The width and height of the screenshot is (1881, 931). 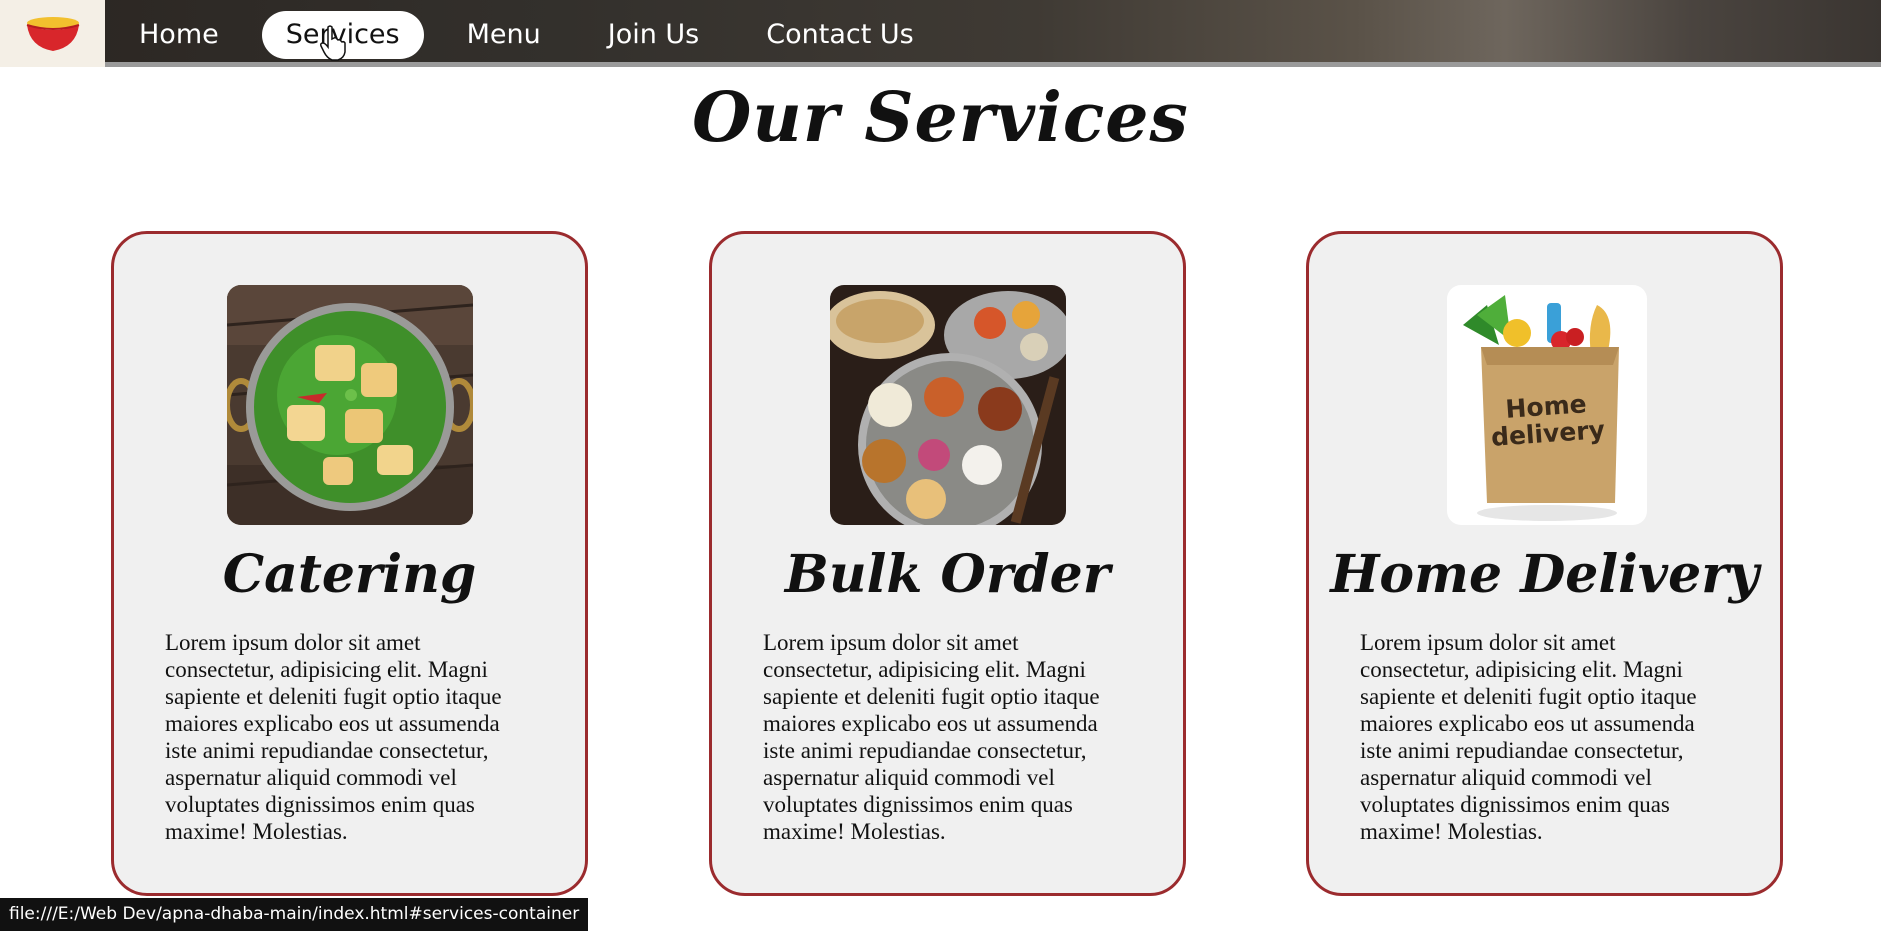 What do you see at coordinates (654, 35) in the screenshot?
I see `nav-link-join-us: Join Us` at bounding box center [654, 35].